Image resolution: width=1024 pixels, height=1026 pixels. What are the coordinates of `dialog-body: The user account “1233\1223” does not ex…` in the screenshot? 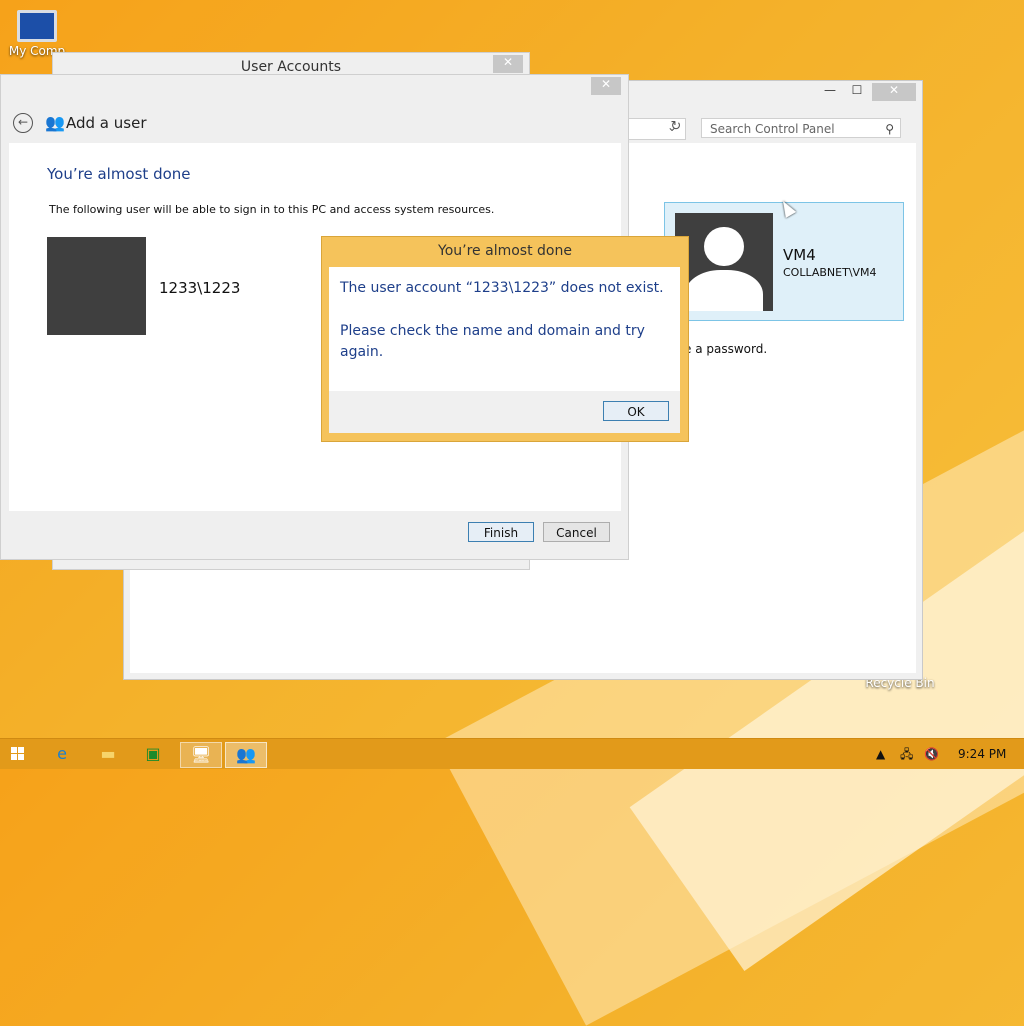 It's located at (504, 329).